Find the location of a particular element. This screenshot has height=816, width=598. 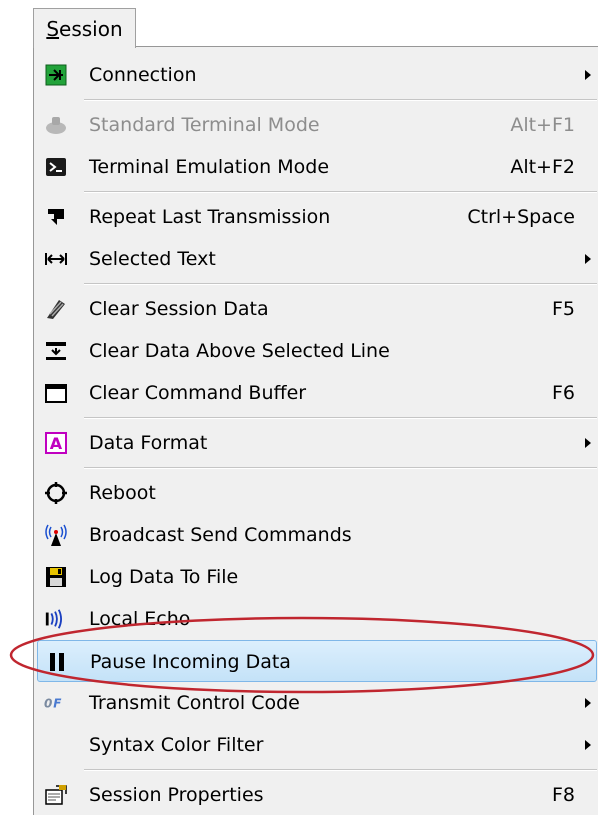

menu-item-label: Session Properties is located at coordinates (176, 795).